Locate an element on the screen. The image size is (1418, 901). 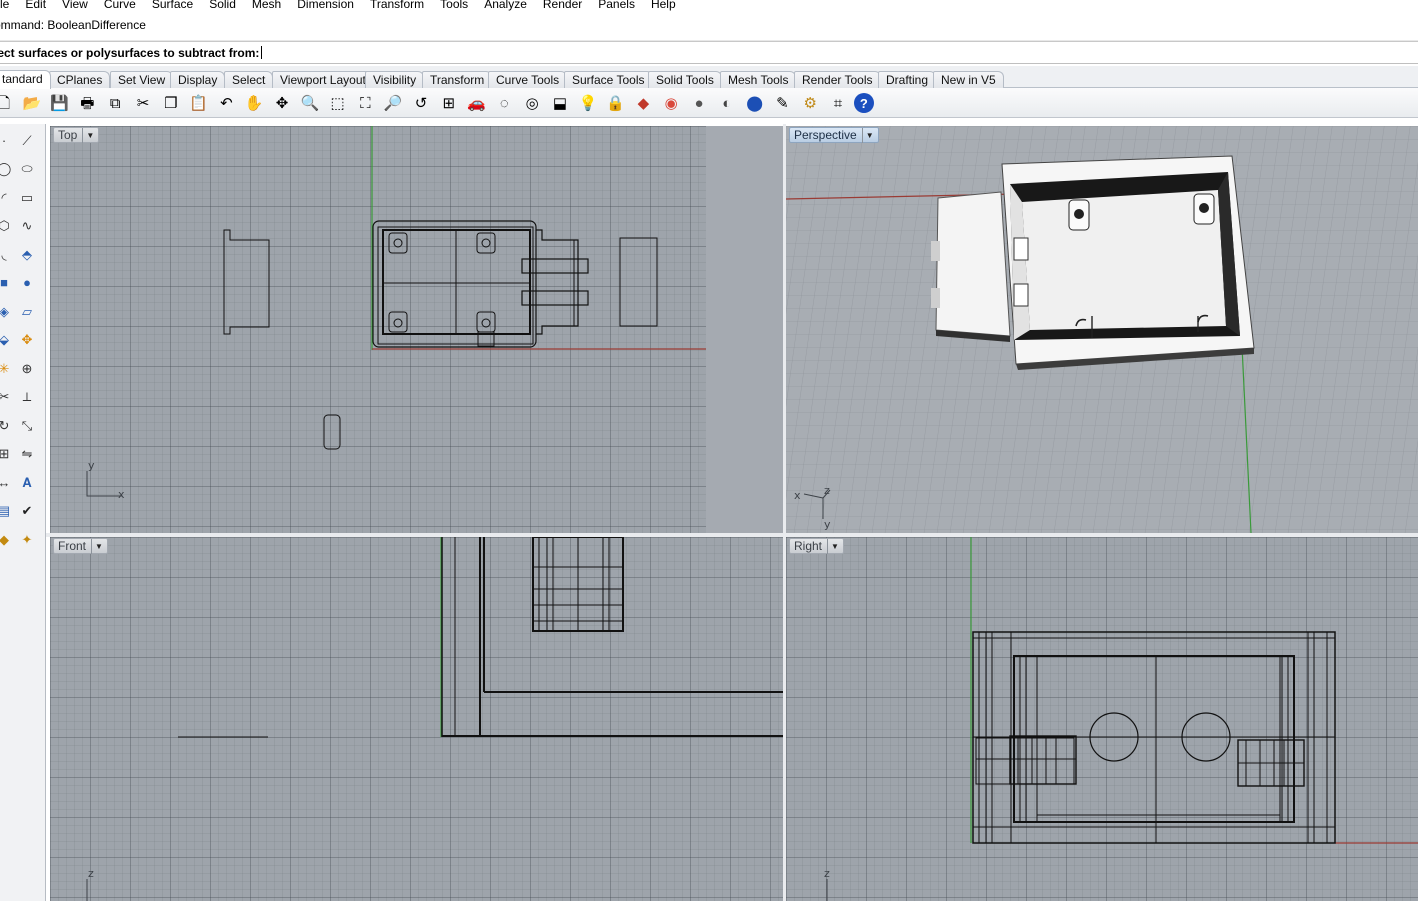
zoom-selected-icon: 🔎 is located at coordinates (393, 103).